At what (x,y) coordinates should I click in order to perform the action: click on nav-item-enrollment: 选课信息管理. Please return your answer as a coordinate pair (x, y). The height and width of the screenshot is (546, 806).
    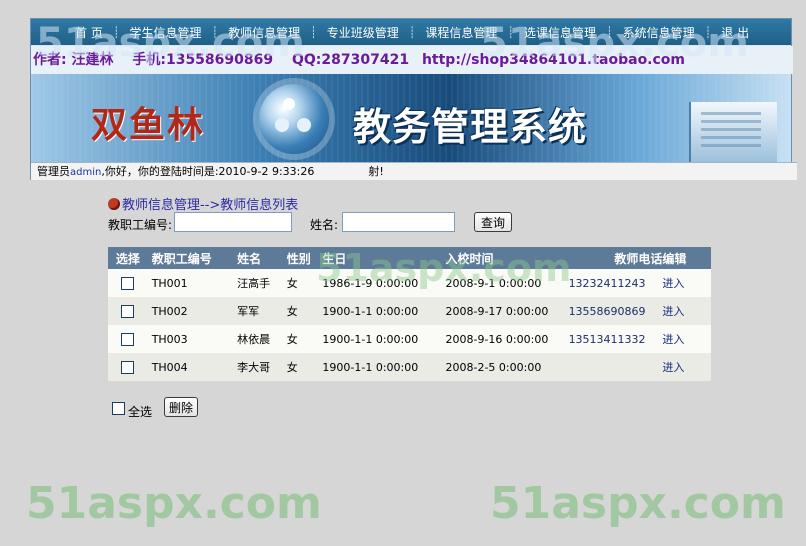
    Looking at the image, I should click on (560, 32).